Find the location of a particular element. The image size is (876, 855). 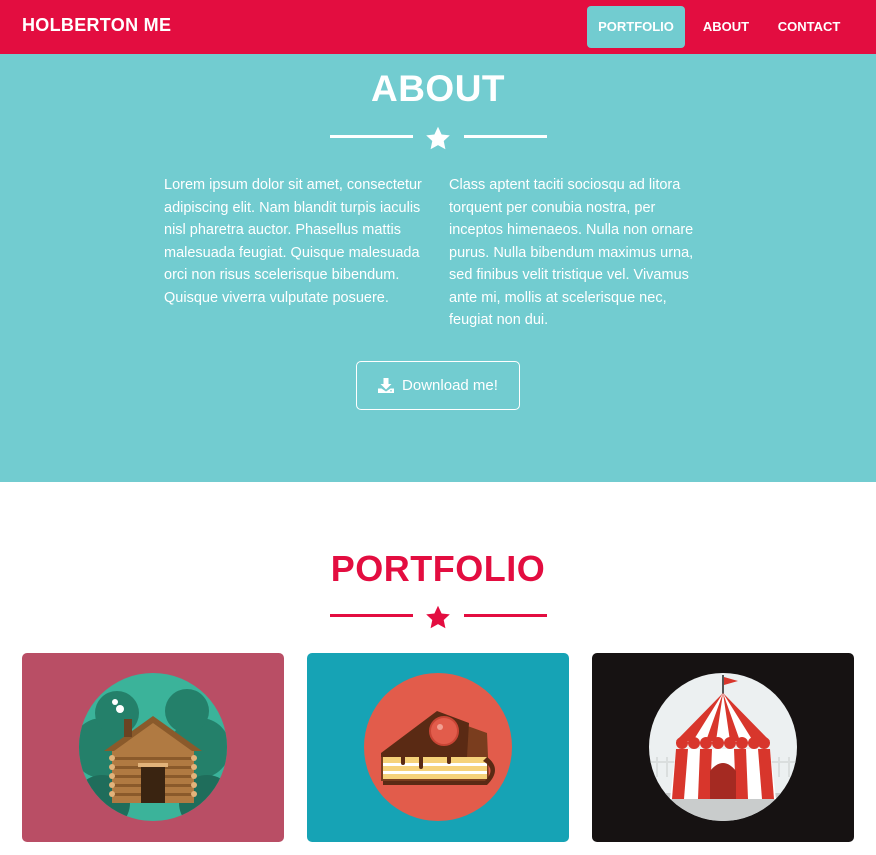

navbar: HOLBERTON ME PORTFOLIO ABOUT CONTACT is located at coordinates (438, 27).